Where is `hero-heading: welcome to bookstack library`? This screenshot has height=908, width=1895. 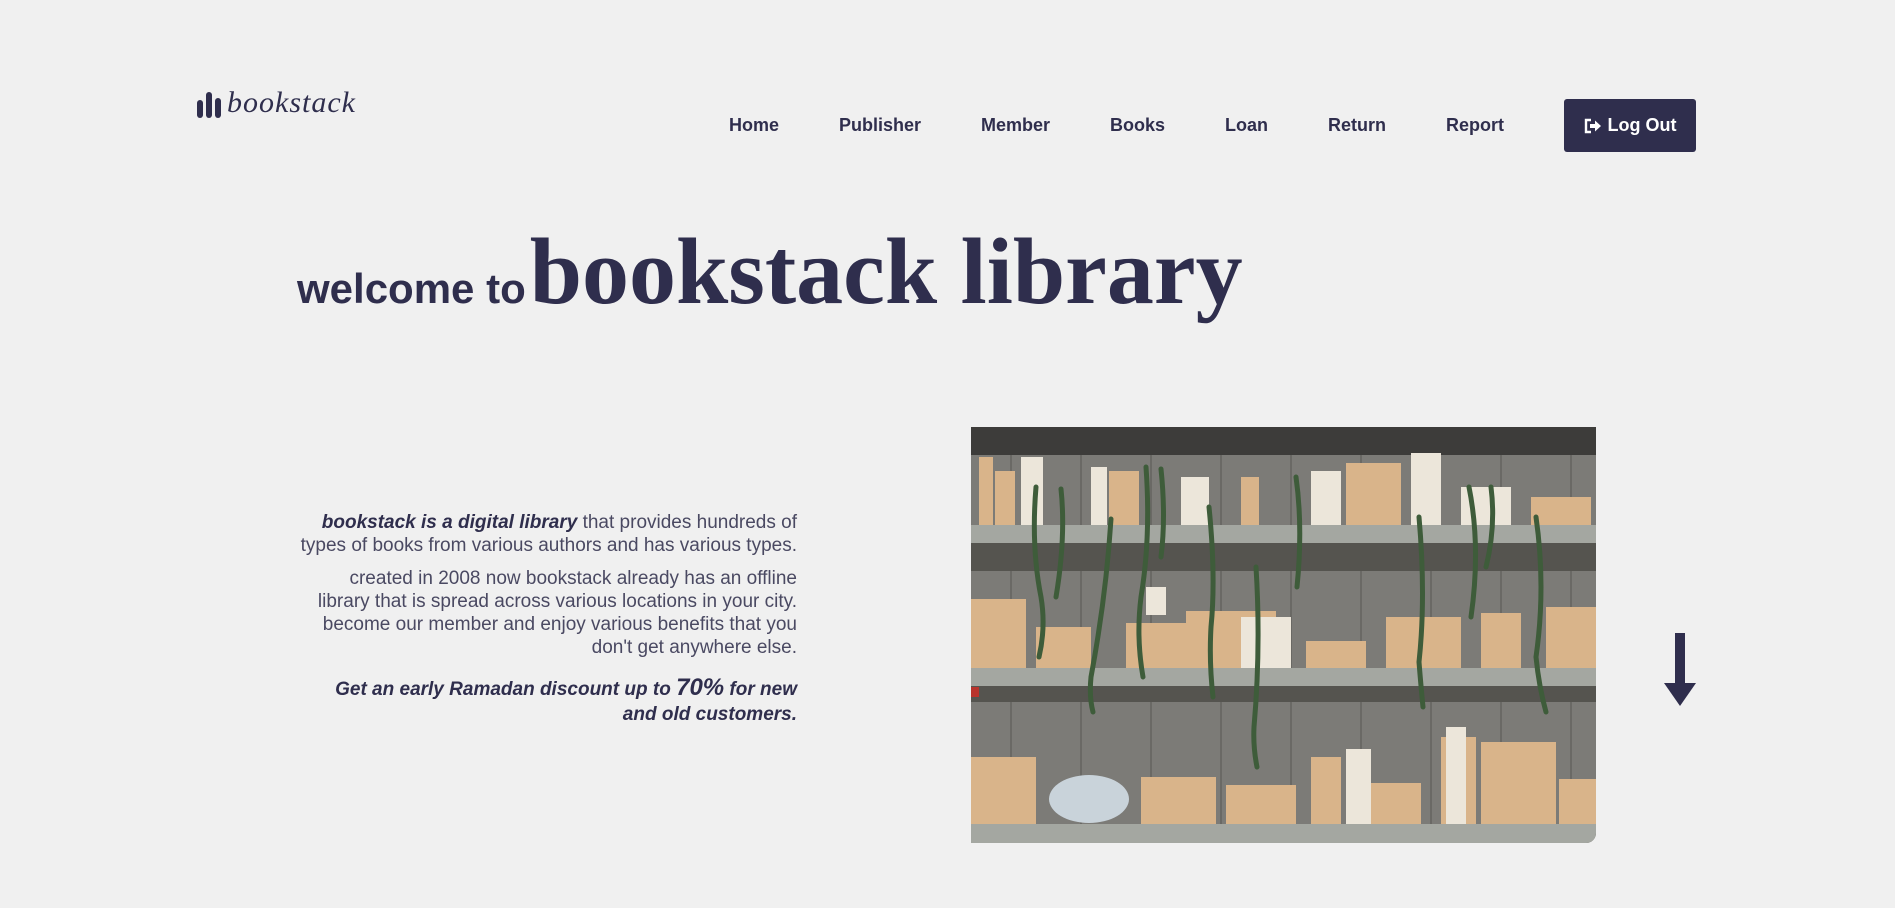
hero-heading: welcome to bookstack library is located at coordinates (770, 272).